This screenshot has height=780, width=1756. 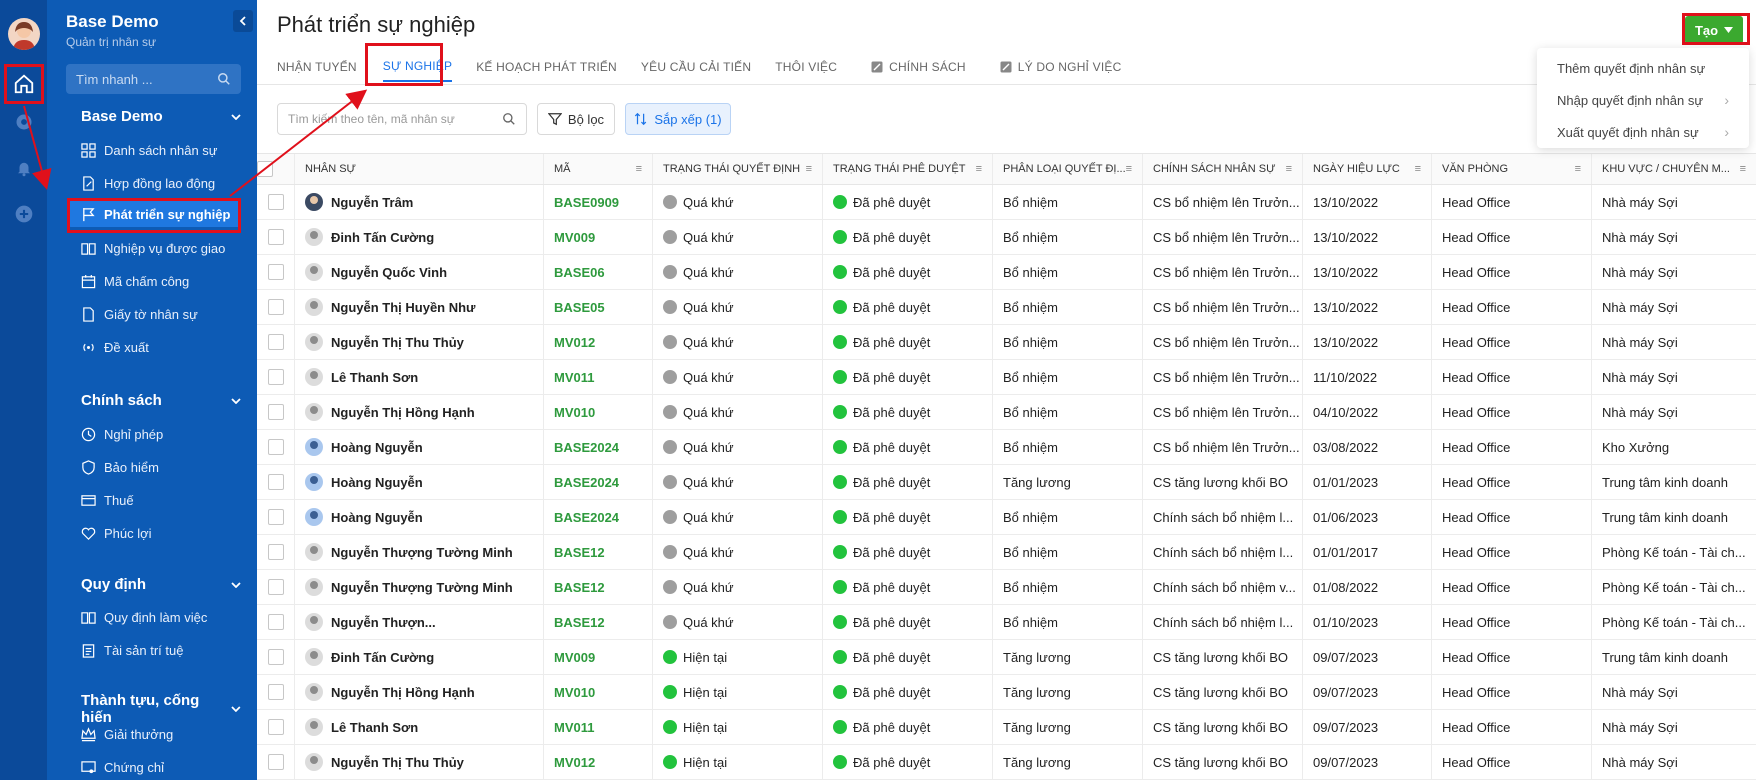 What do you see at coordinates (806, 67) in the screenshot?
I see `tab-resignation: THÔI VIỆC` at bounding box center [806, 67].